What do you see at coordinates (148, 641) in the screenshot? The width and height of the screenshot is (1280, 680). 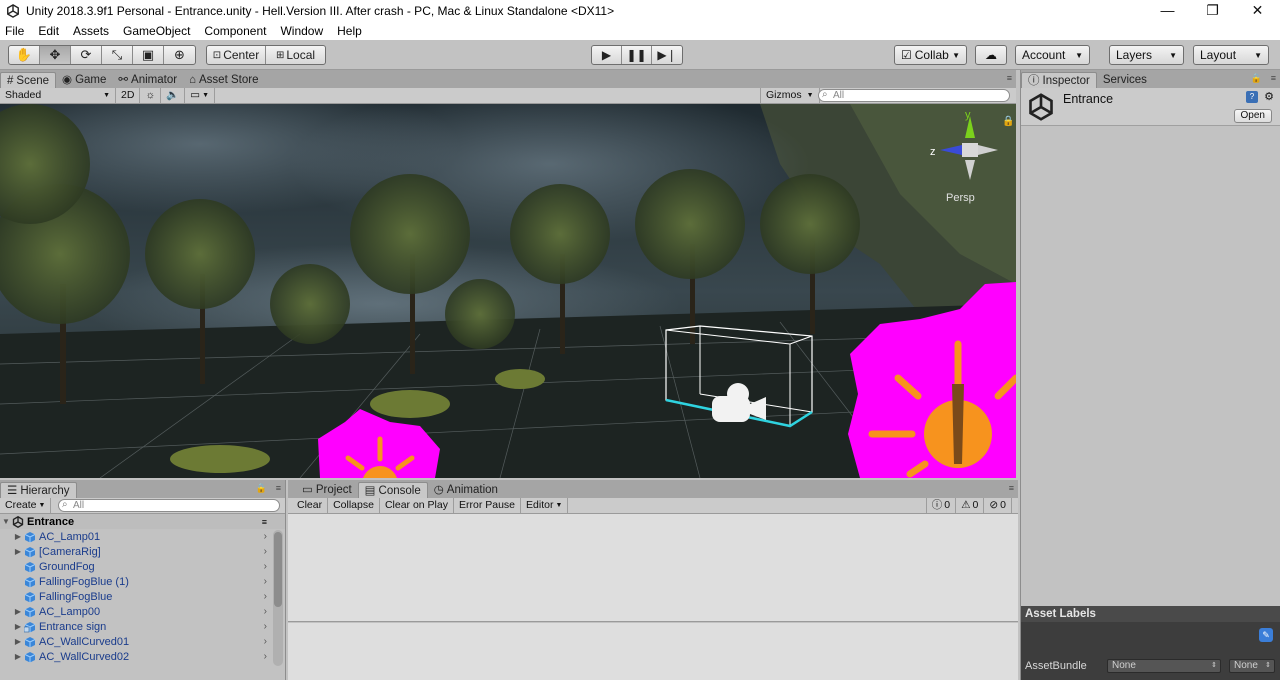 I see `hierarchy-item: ▶ AC_WallCurved01 ›` at bounding box center [148, 641].